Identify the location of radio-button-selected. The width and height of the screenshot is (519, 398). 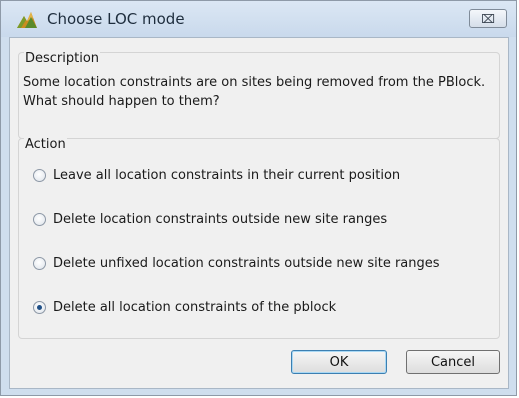
(39, 307).